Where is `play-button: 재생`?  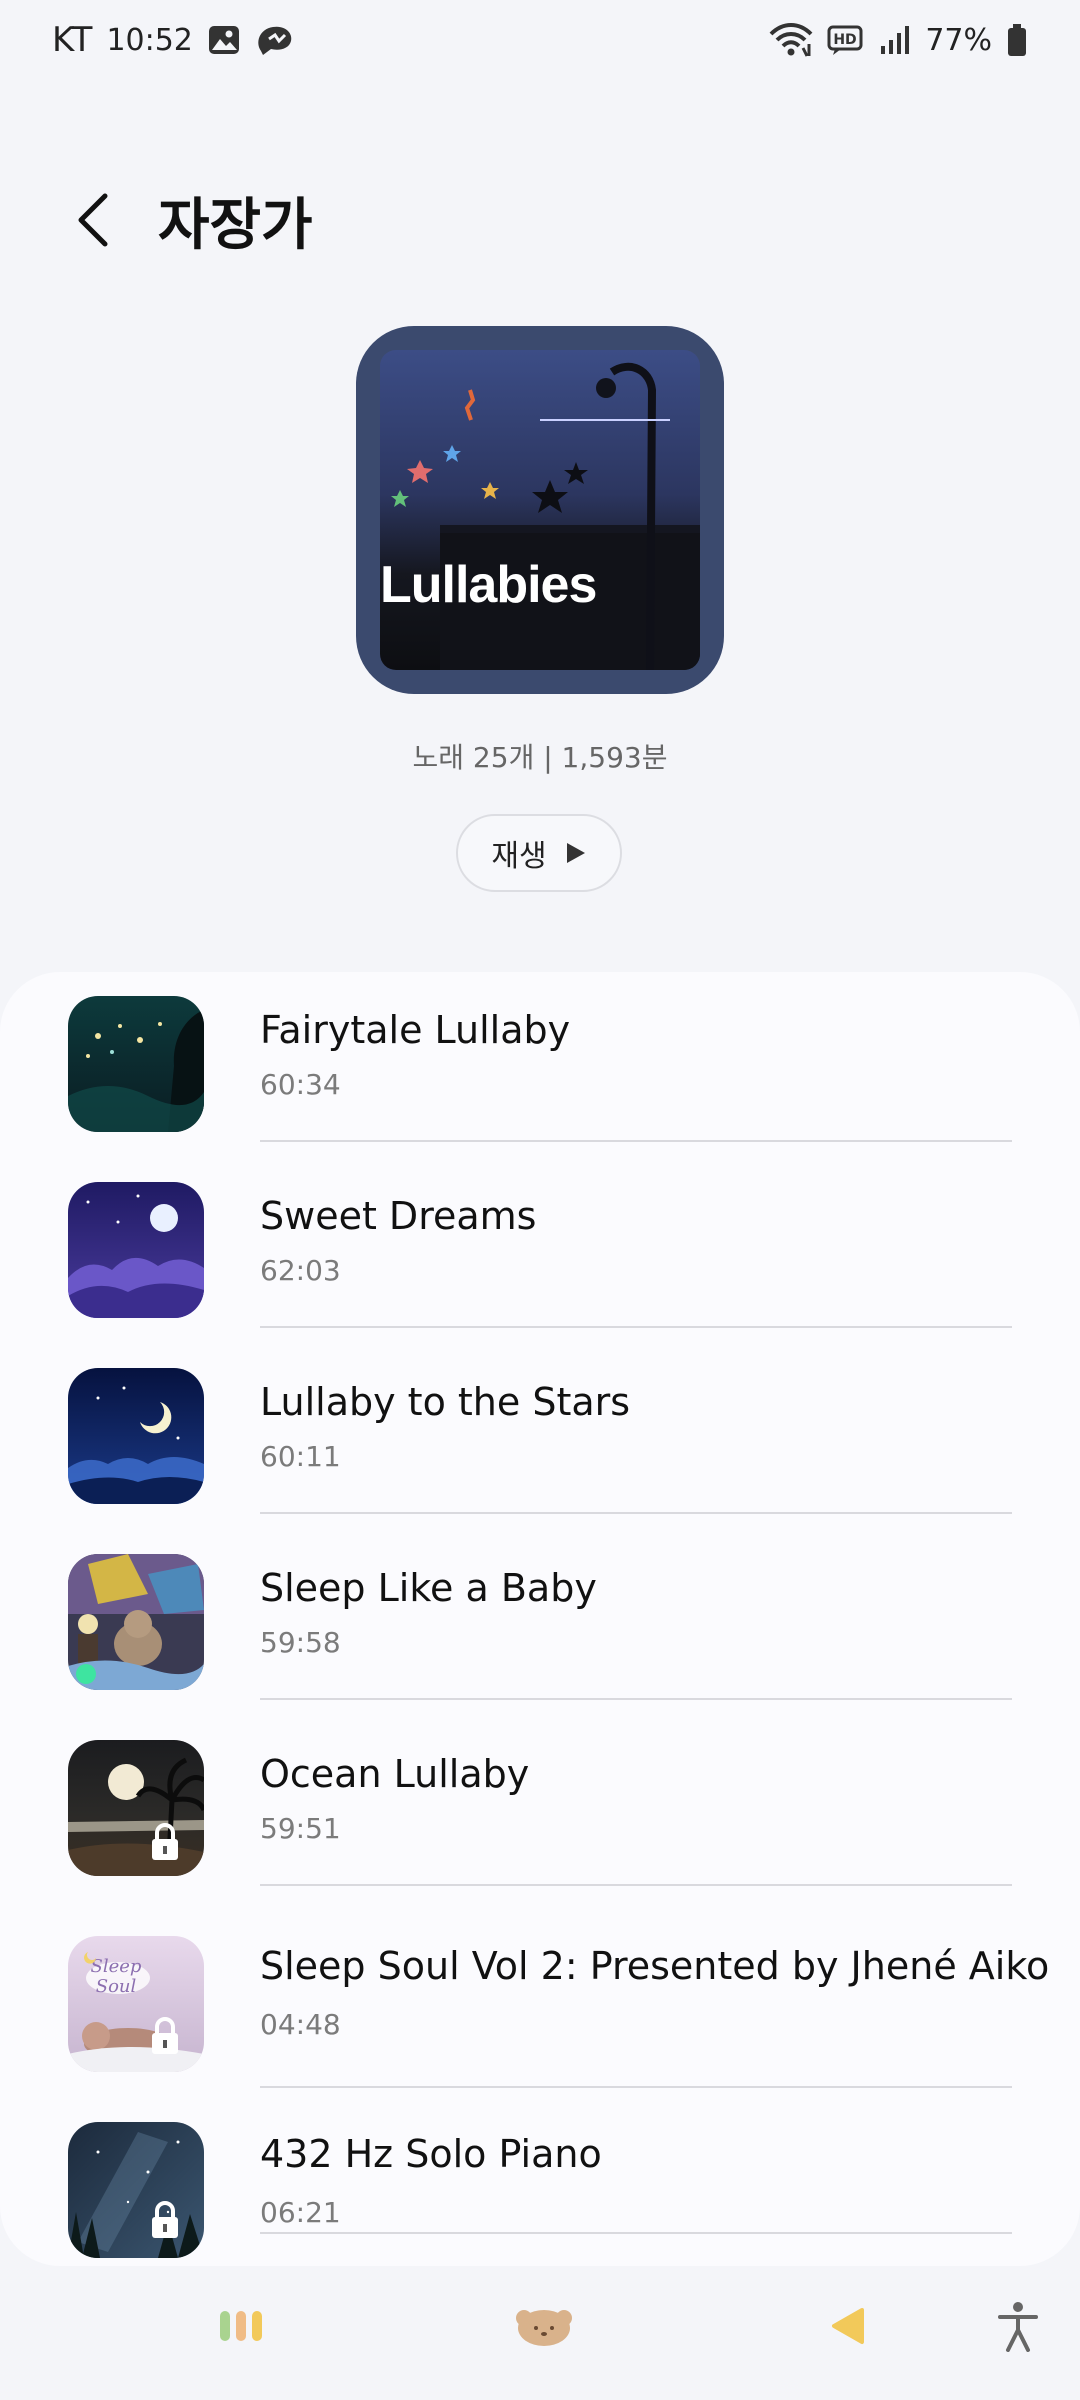 play-button: 재생 is located at coordinates (539, 853).